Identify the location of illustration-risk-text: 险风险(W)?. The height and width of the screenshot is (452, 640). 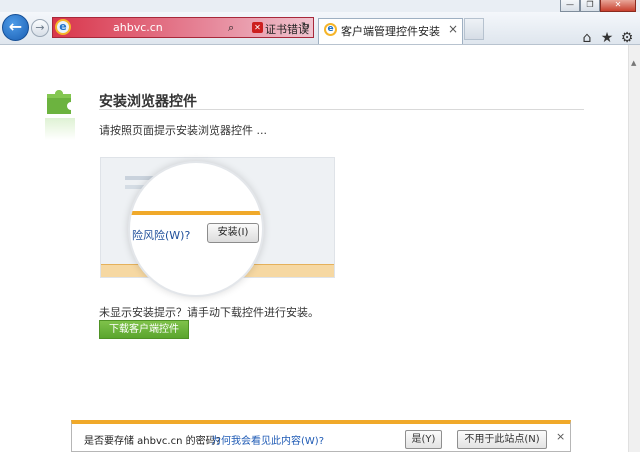
(161, 235).